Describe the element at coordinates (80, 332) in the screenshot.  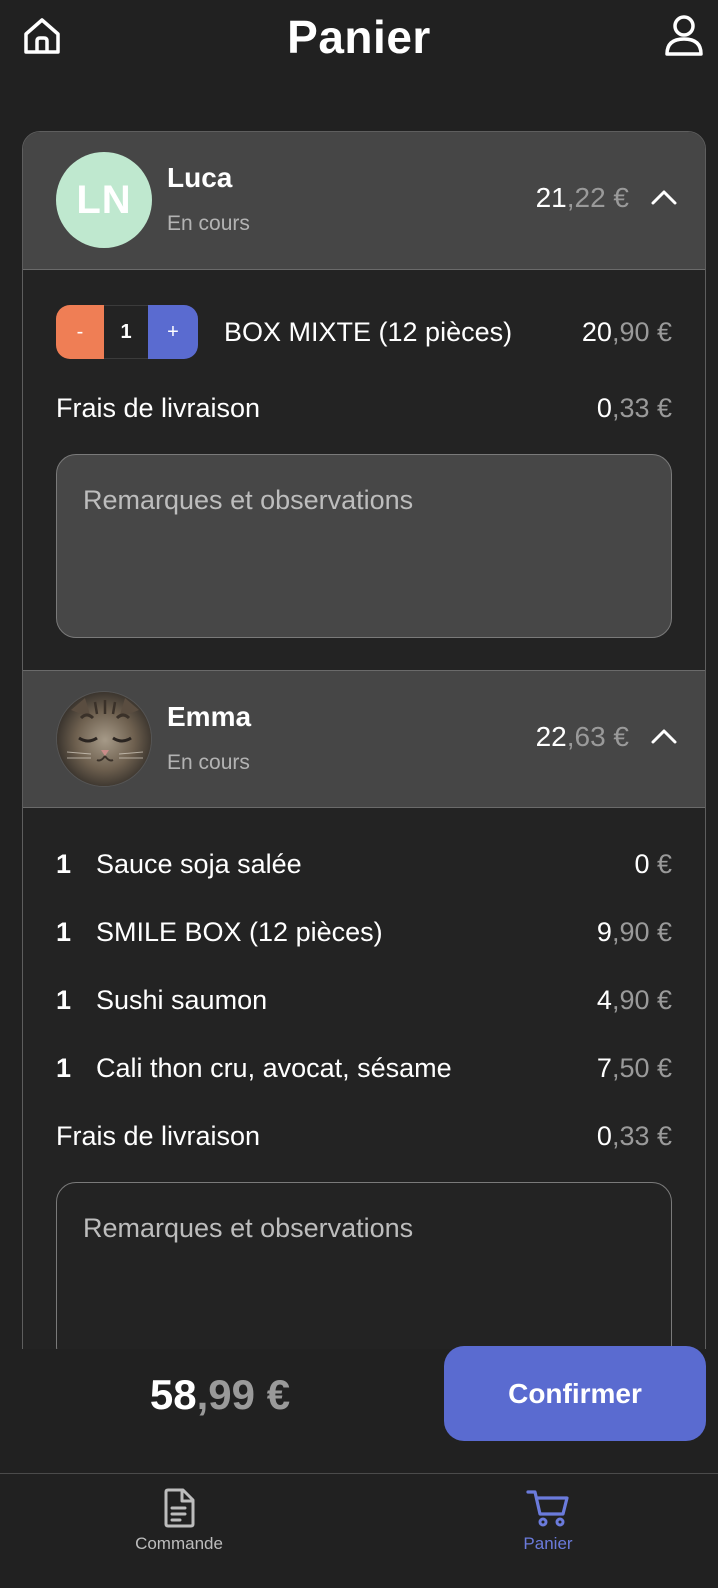
I see `decrement-button: -` at that location.